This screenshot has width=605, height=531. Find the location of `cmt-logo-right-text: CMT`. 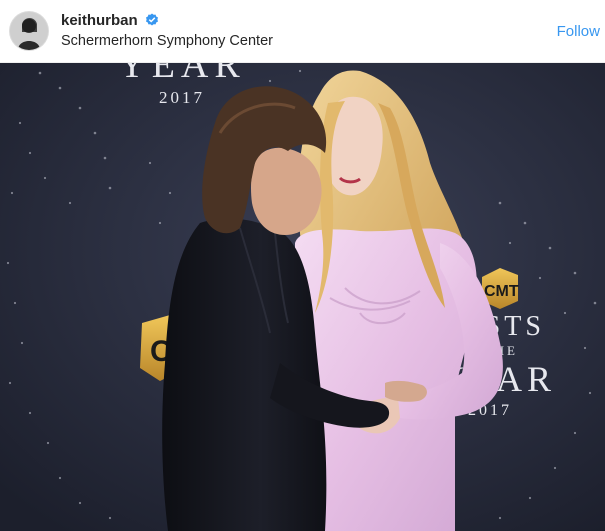

cmt-logo-right-text: CMT is located at coordinates (501, 291).